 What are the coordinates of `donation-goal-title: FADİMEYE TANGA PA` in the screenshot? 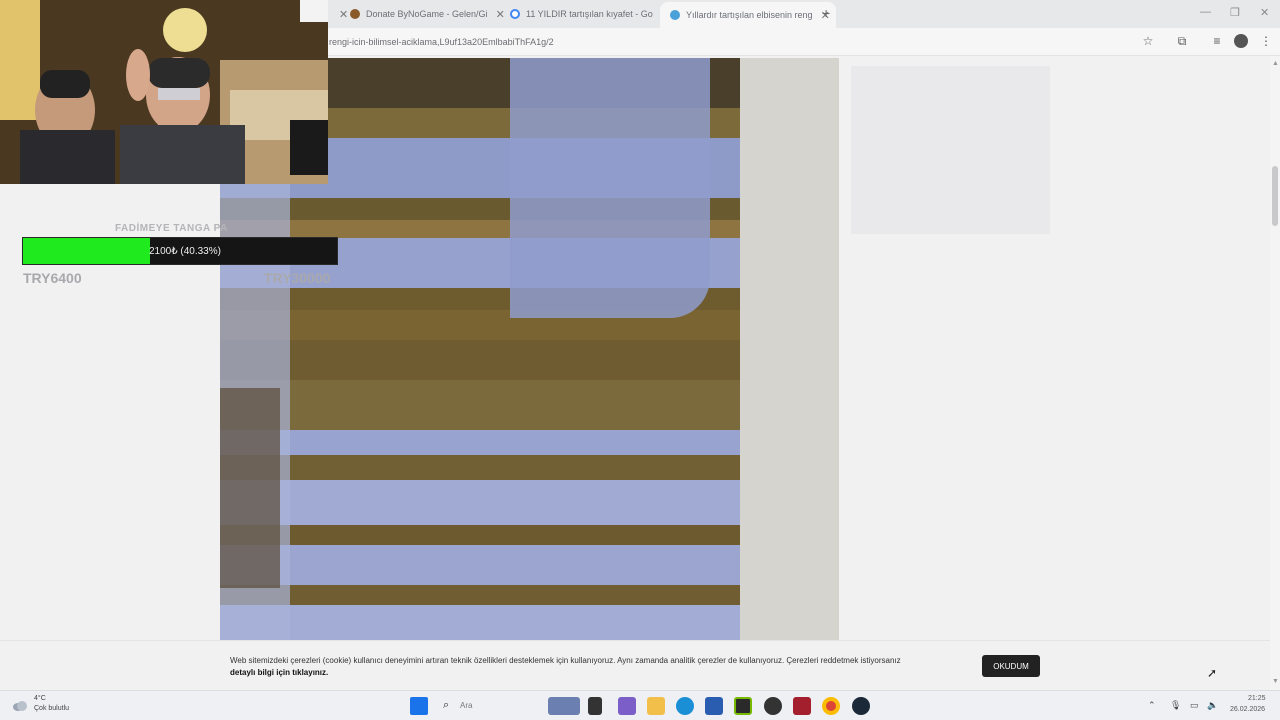 It's located at (171, 228).